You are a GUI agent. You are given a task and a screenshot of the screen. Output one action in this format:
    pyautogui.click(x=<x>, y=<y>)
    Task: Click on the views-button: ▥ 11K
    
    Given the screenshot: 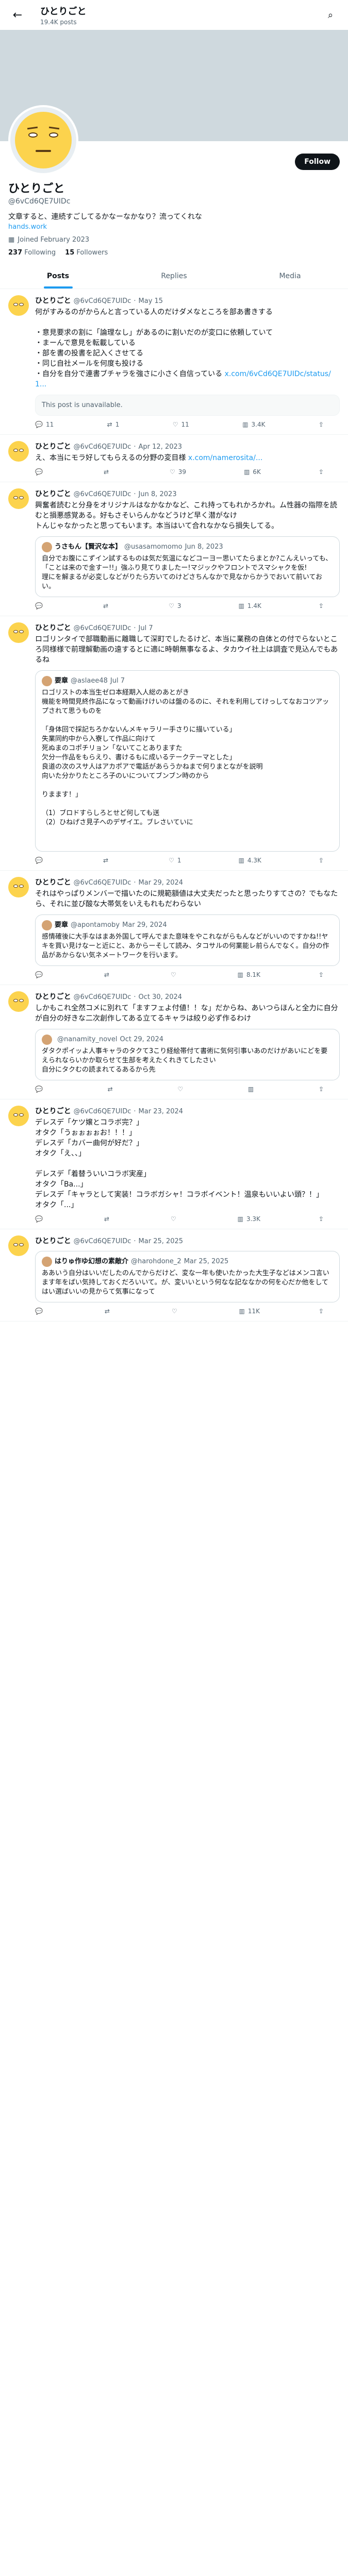 What is the action you would take?
    pyautogui.click(x=249, y=1311)
    